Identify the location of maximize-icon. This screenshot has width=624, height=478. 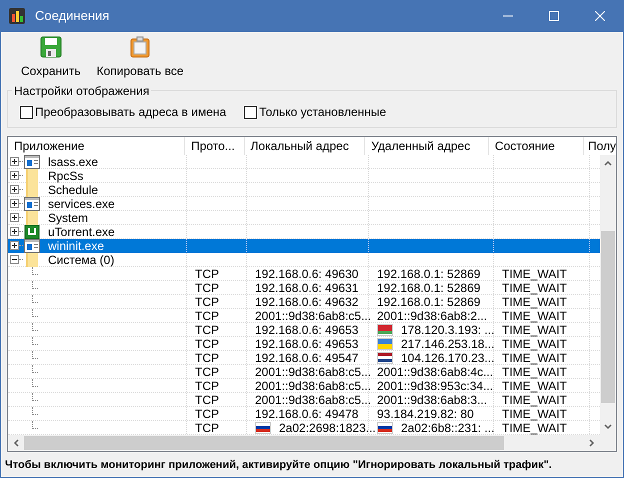
(554, 16).